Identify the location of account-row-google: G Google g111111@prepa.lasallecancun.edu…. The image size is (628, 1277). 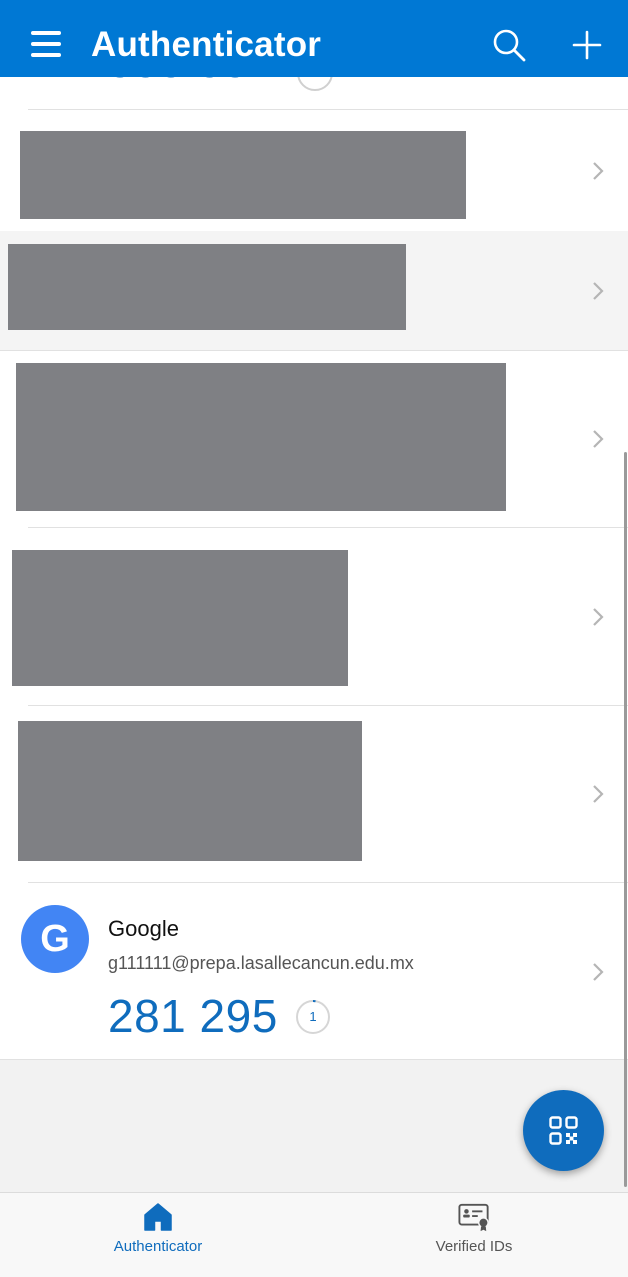
(314, 971).